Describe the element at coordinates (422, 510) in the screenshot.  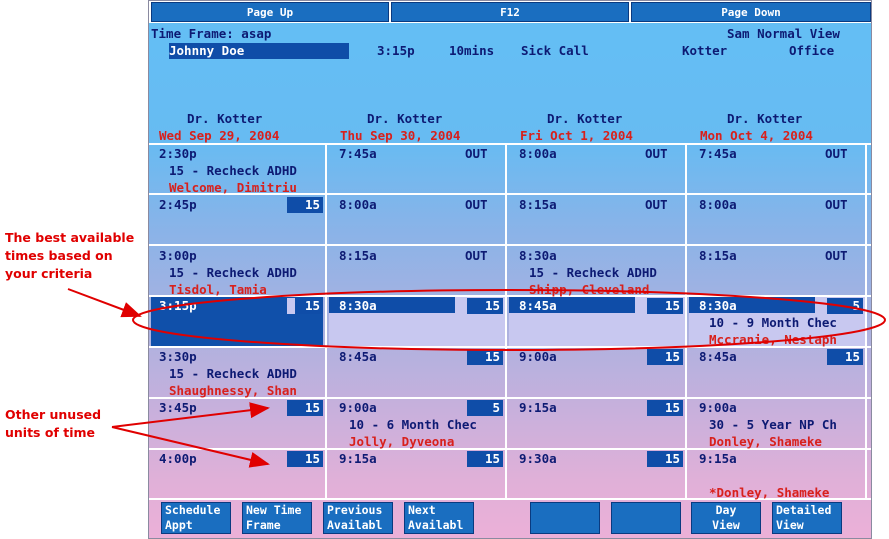
I see `button-label-line: Next` at that location.